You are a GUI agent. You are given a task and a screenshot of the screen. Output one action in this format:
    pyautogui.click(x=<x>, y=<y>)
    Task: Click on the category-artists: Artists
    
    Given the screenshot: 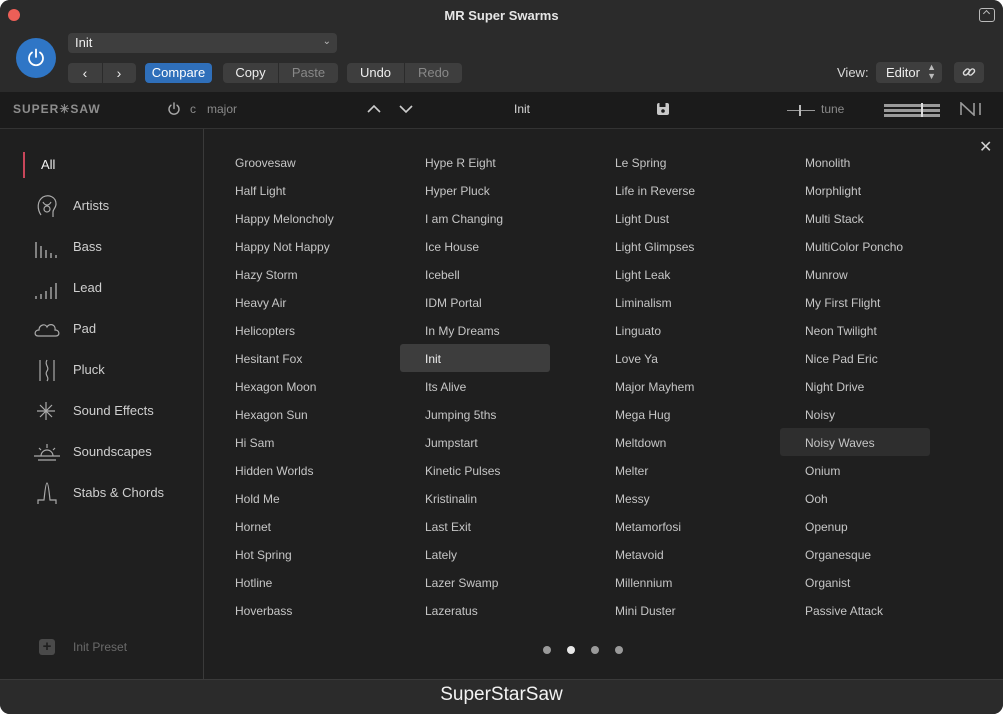 What is the action you would take?
    pyautogui.click(x=100, y=206)
    